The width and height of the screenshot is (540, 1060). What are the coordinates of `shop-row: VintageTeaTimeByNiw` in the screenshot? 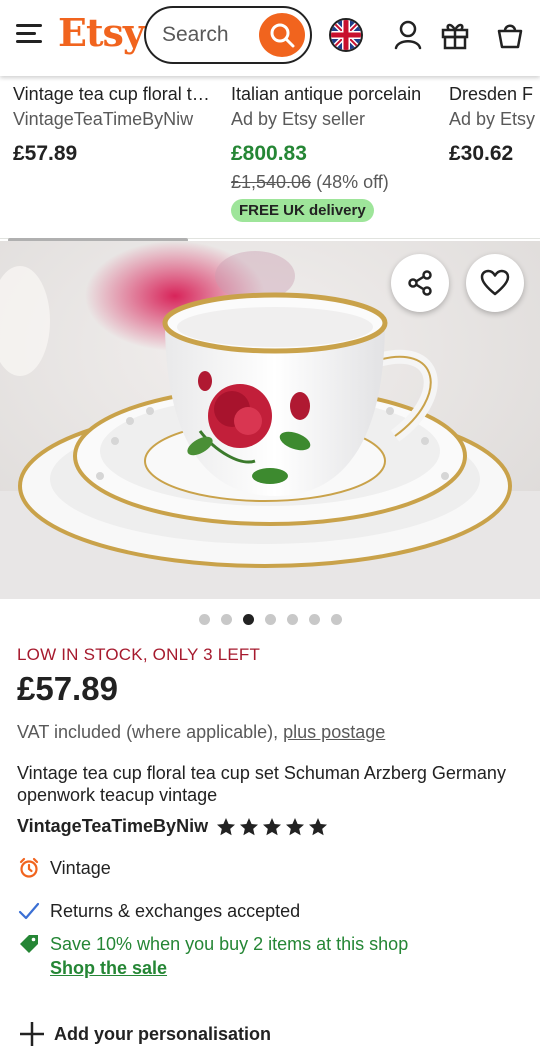 It's located at (172, 826).